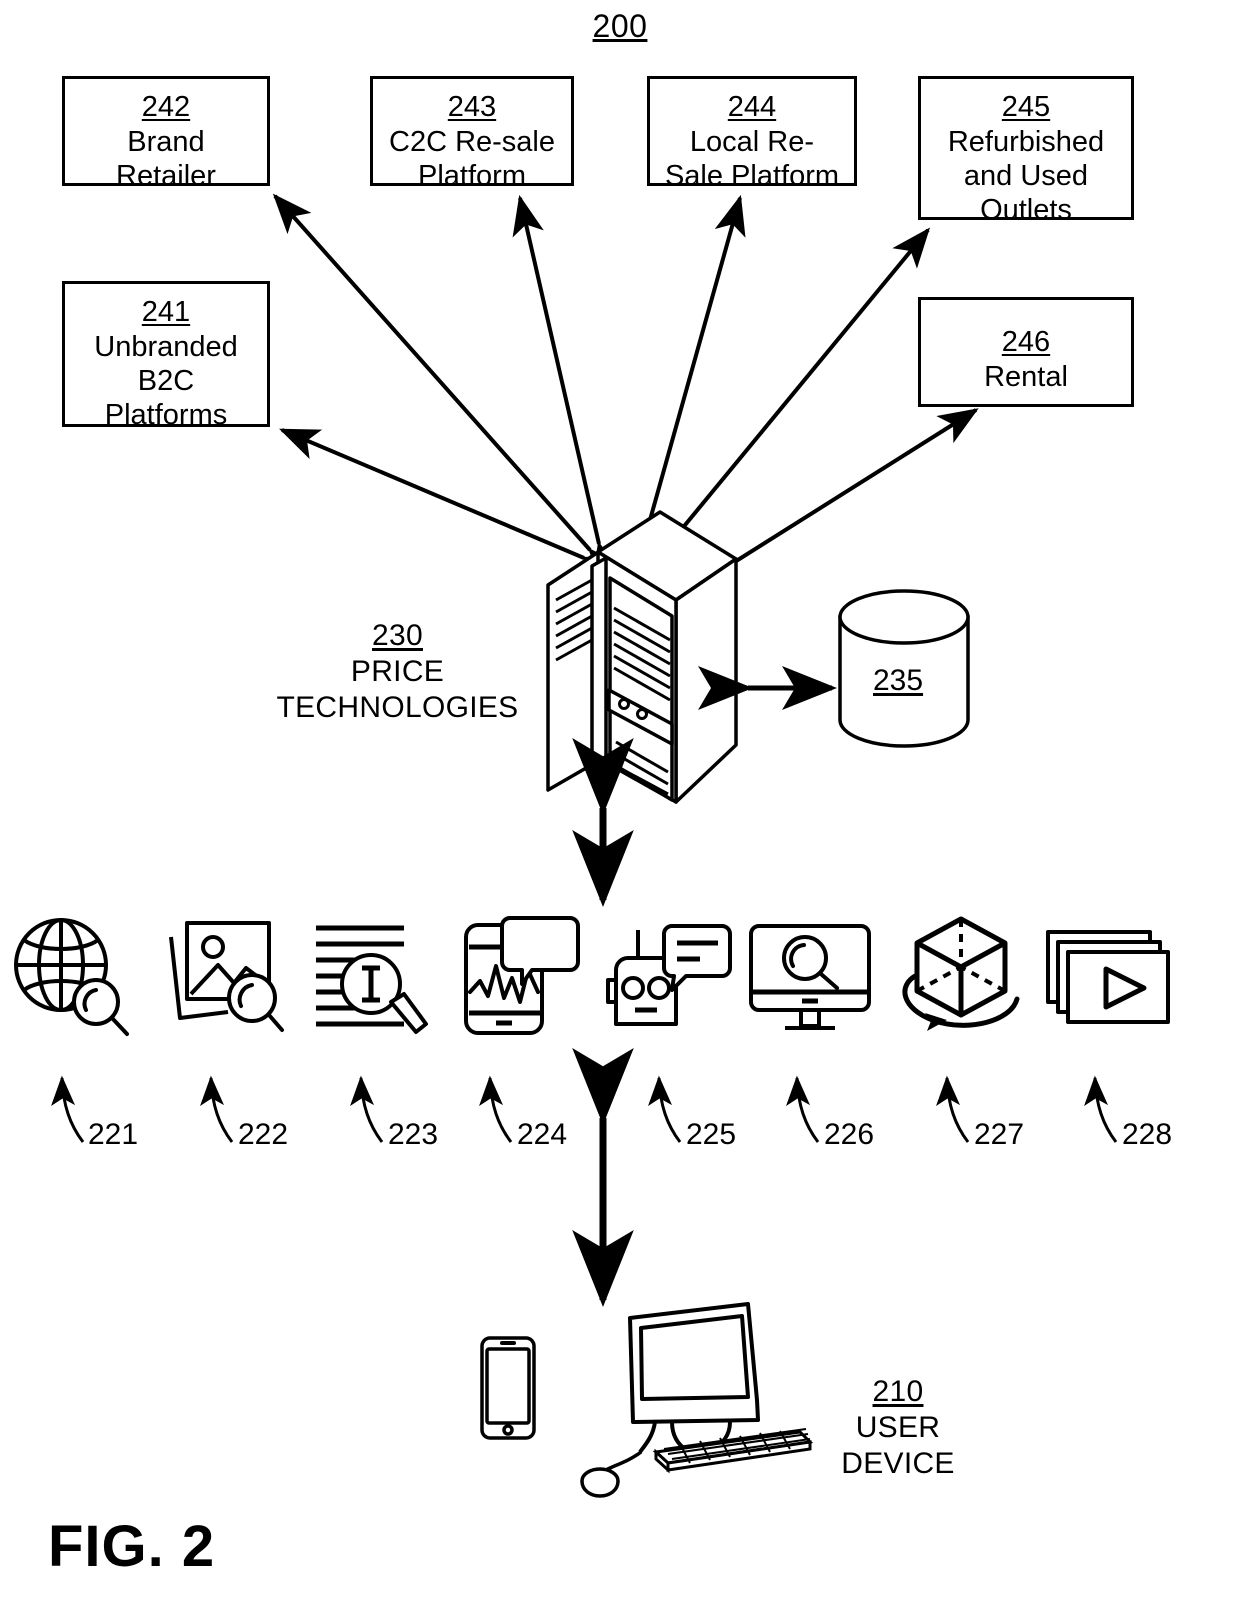 The width and height of the screenshot is (1240, 1605). I want to click on box-242-brand-retailer: 242 Brand Retailer, so click(166, 134).